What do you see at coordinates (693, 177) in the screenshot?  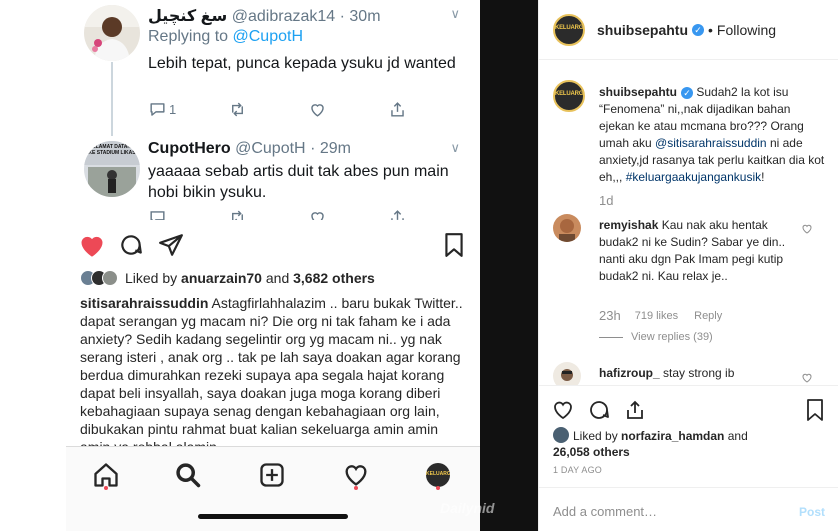 I see `caption-hashtag-link: #keluargaakujangankusik` at bounding box center [693, 177].